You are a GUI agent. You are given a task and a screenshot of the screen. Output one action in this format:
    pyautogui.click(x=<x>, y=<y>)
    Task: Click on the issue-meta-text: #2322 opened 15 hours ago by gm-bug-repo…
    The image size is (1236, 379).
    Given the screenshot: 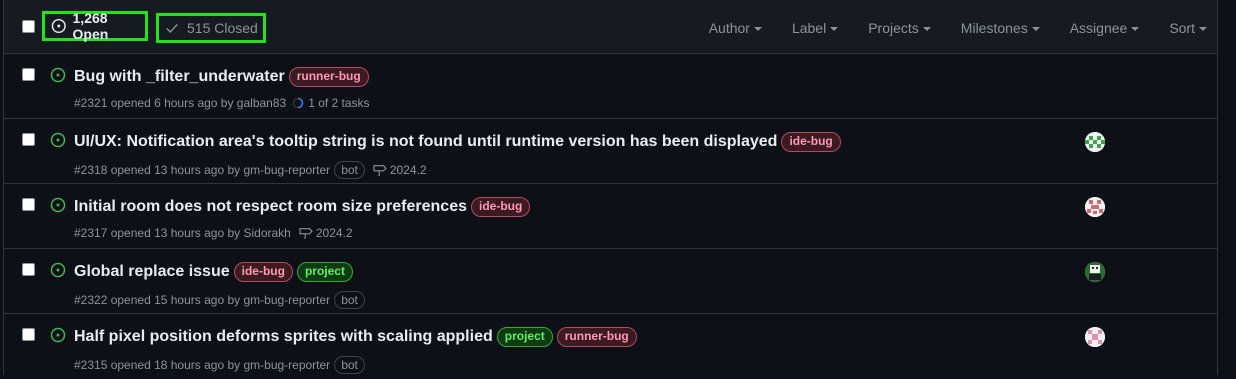 What is the action you would take?
    pyautogui.click(x=202, y=300)
    